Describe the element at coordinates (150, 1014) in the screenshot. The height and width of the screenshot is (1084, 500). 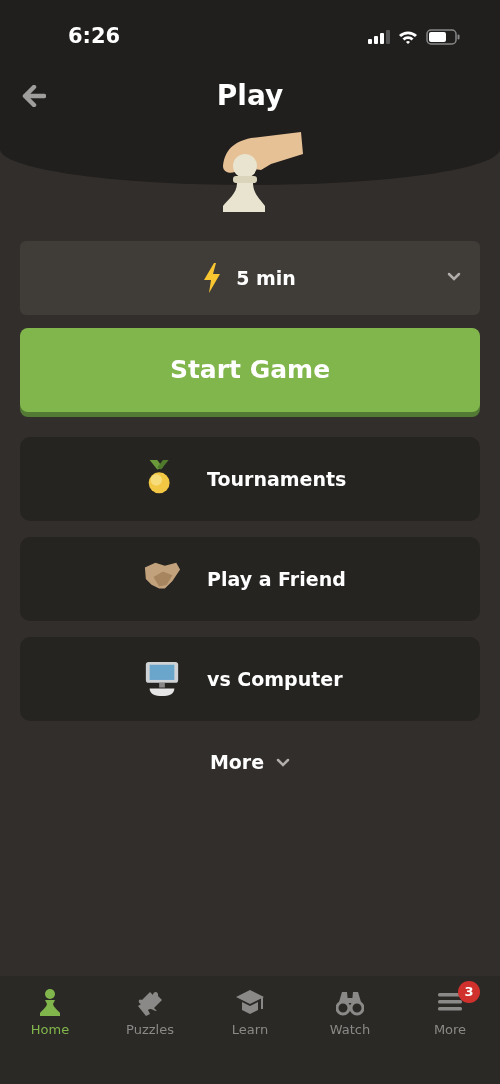
I see `tab-bar-item: Puzzles` at that location.